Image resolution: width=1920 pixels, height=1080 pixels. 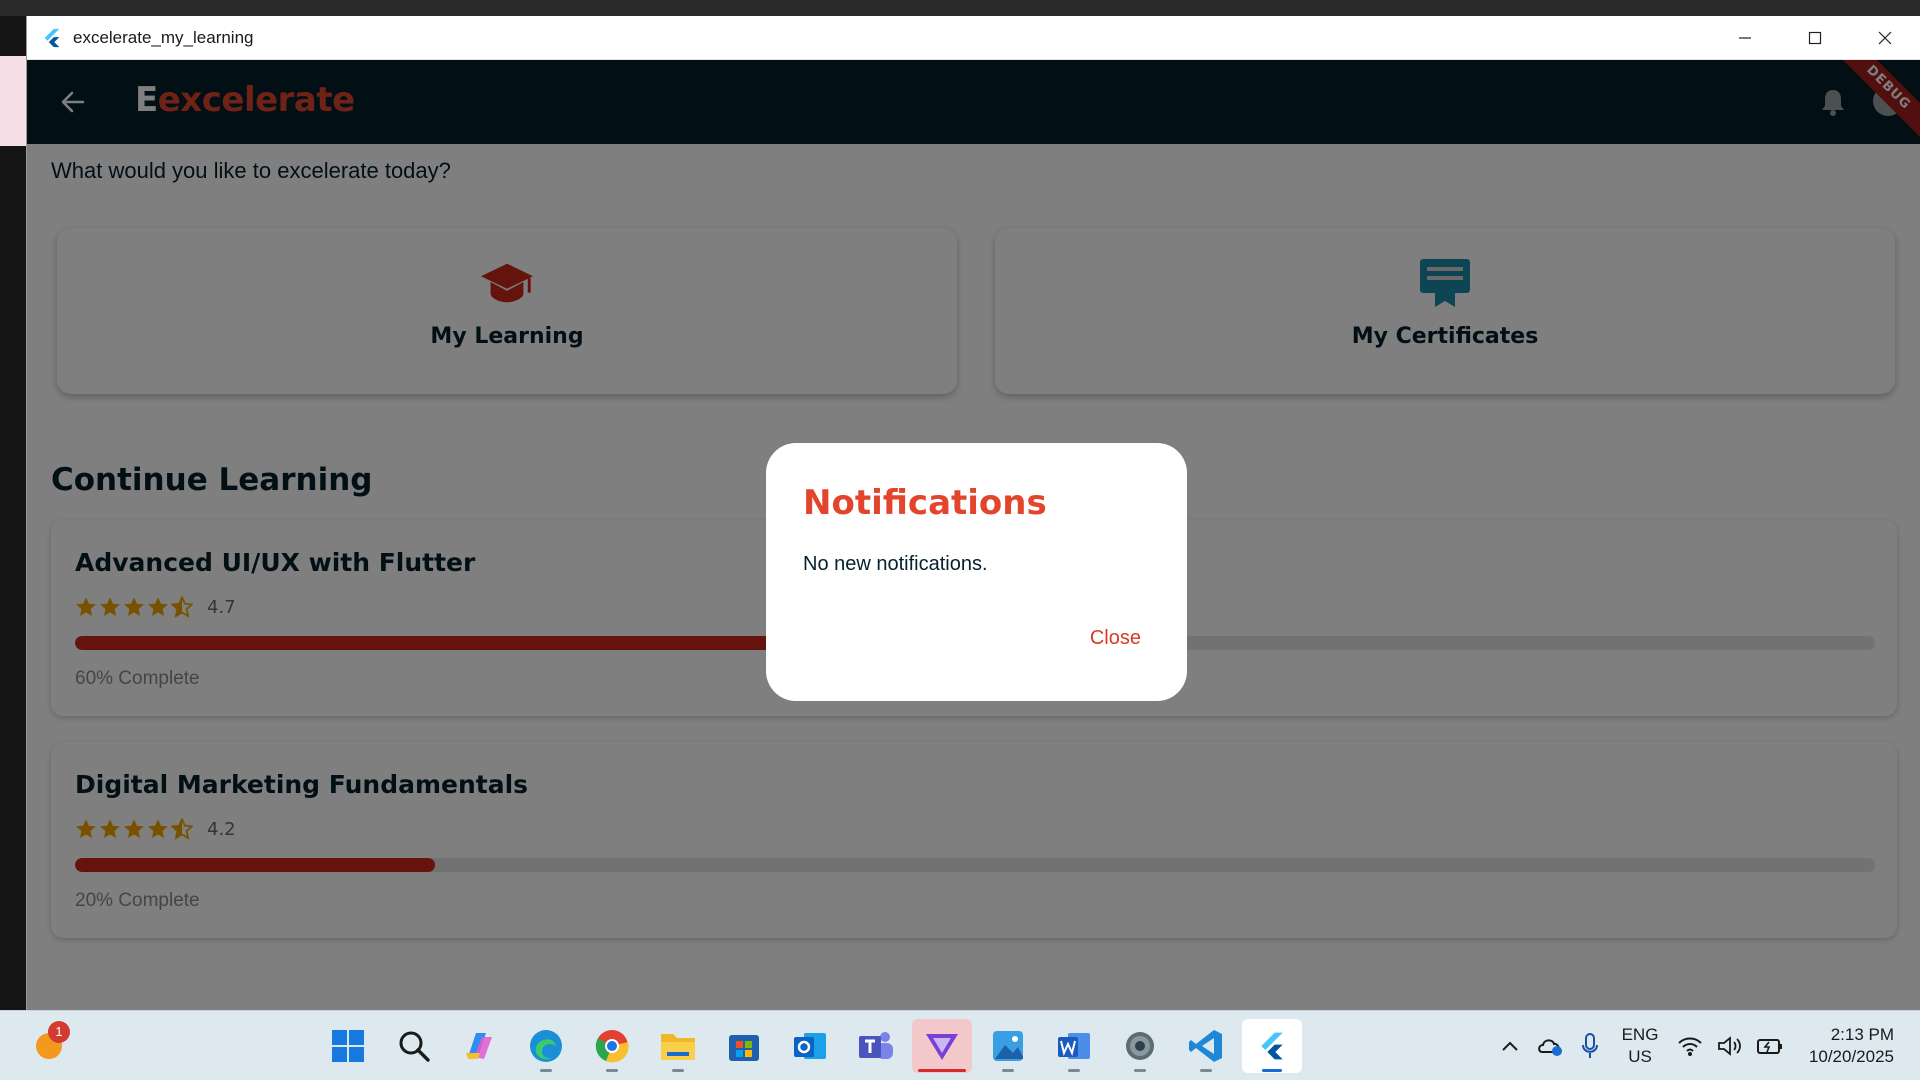 I want to click on microphone-button, so click(x=1590, y=1046).